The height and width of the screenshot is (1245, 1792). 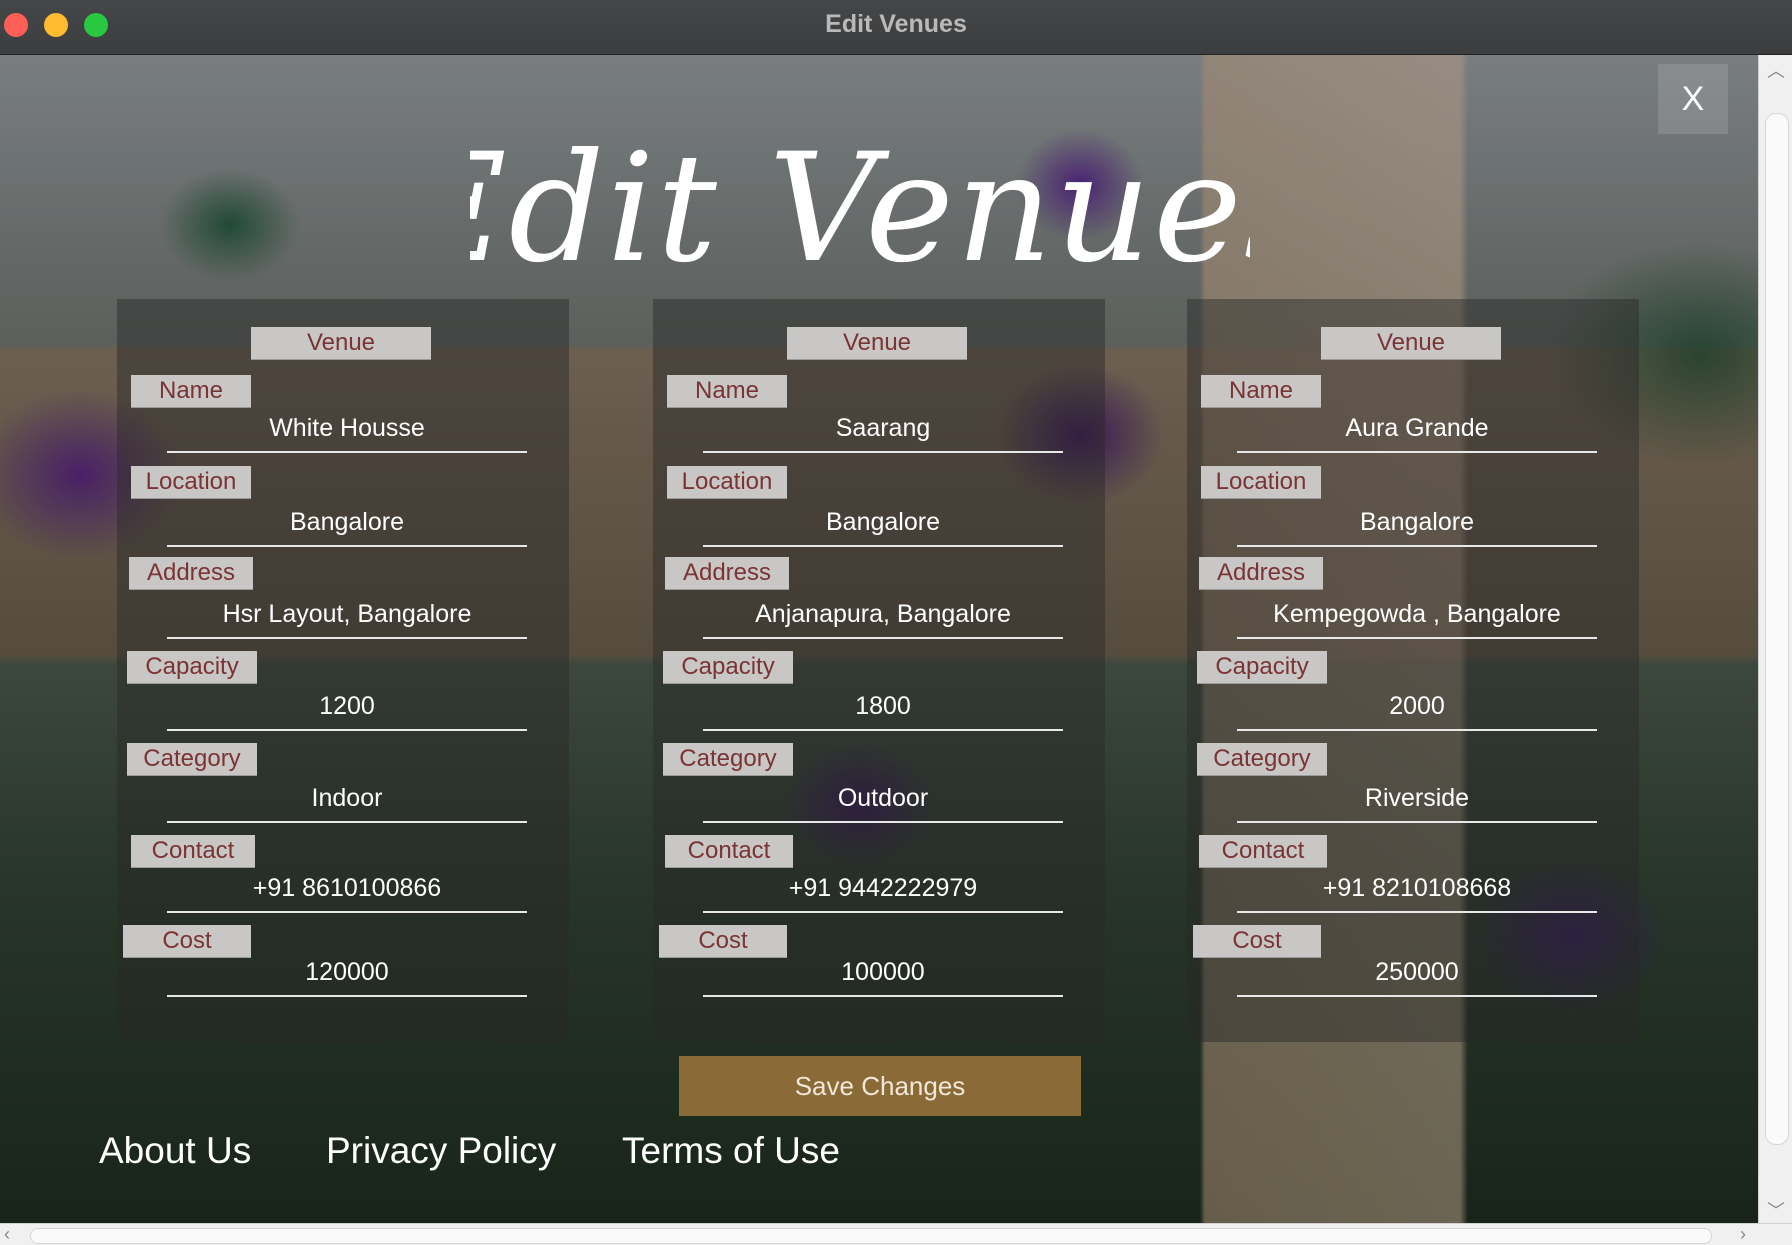 What do you see at coordinates (731, 1151) in the screenshot?
I see `terms-of-use-link: Terms of Use` at bounding box center [731, 1151].